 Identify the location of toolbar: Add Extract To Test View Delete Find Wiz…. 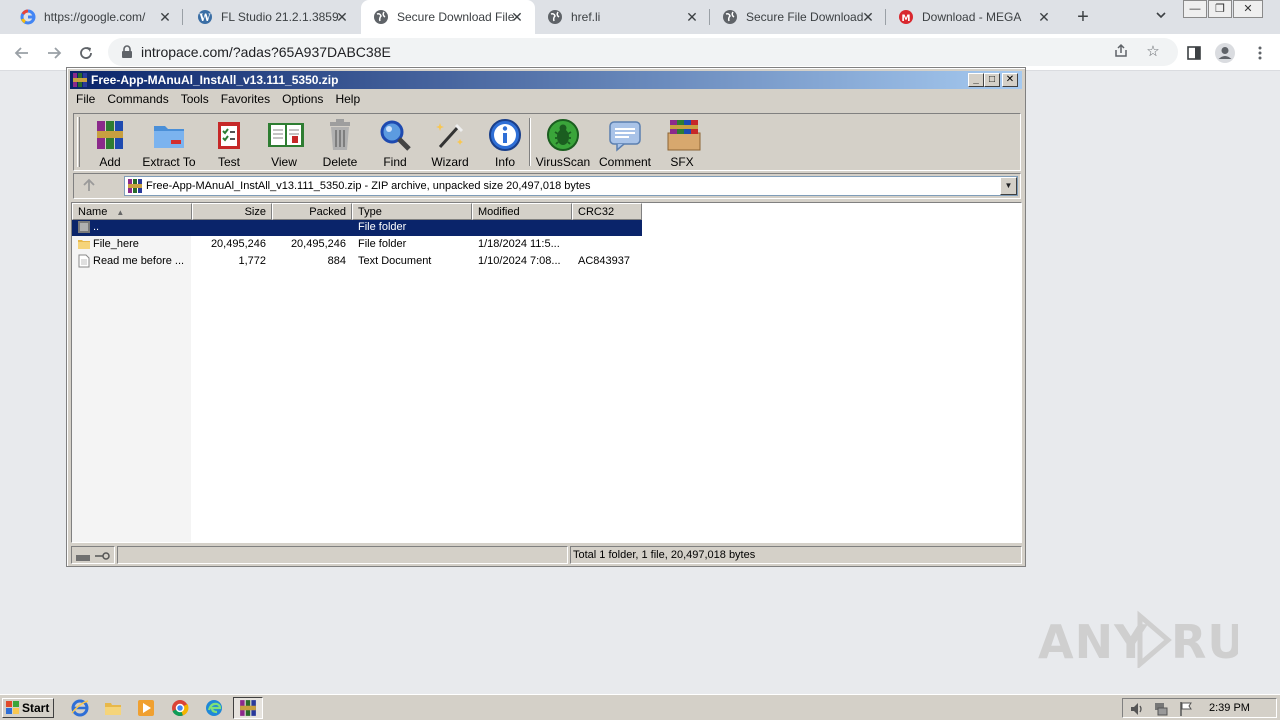
(547, 142).